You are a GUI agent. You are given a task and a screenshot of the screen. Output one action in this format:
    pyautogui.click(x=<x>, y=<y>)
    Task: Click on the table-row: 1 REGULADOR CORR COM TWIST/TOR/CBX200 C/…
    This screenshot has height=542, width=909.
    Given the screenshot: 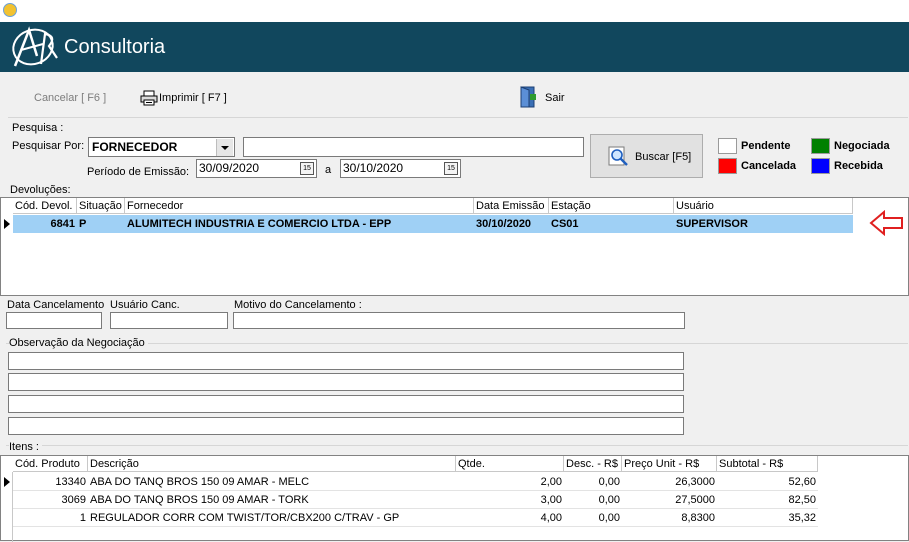 What is the action you would take?
    pyautogui.click(x=415, y=518)
    